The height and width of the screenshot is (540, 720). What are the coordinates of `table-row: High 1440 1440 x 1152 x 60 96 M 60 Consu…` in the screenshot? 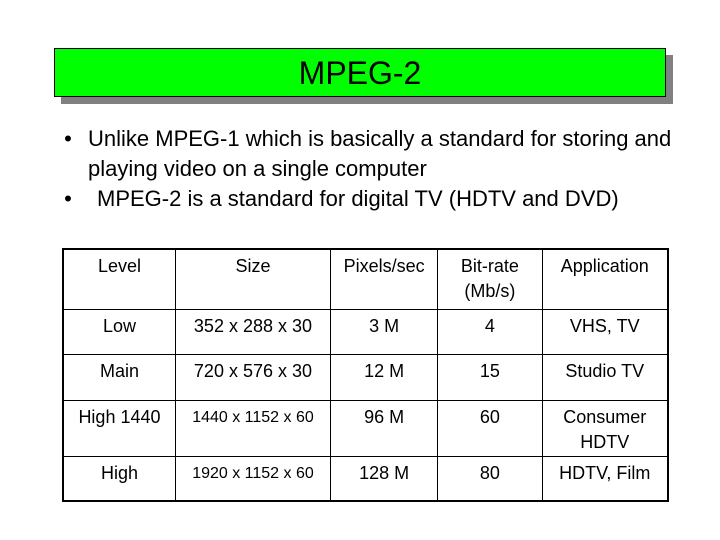 It's located at (365, 428).